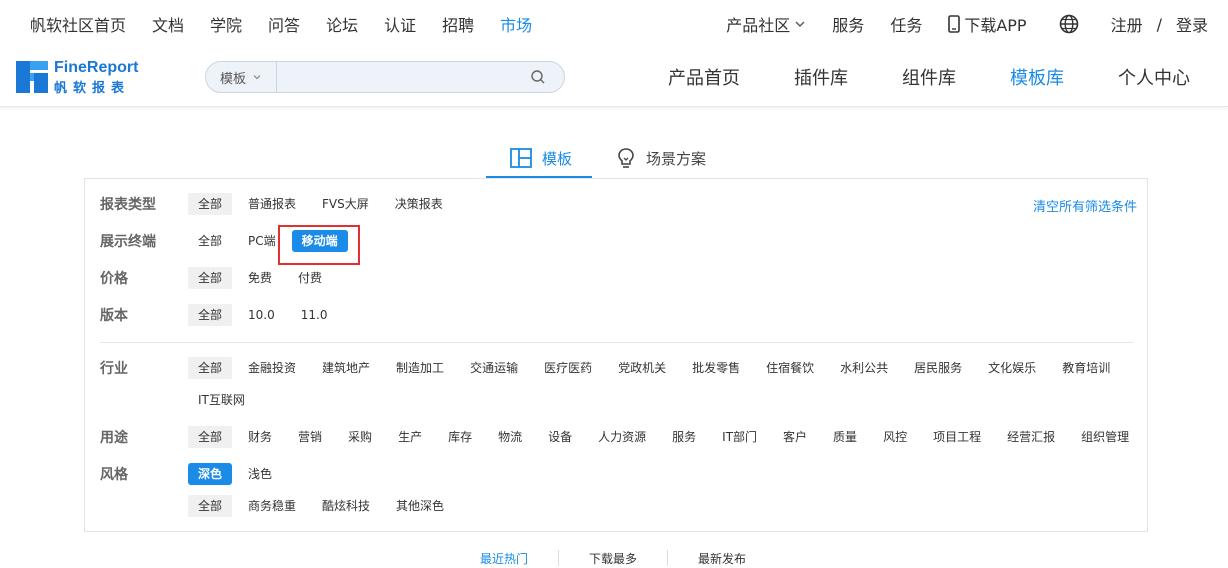 This screenshot has width=1228, height=568. I want to click on filter-option: 住宿餐饮, so click(790, 368).